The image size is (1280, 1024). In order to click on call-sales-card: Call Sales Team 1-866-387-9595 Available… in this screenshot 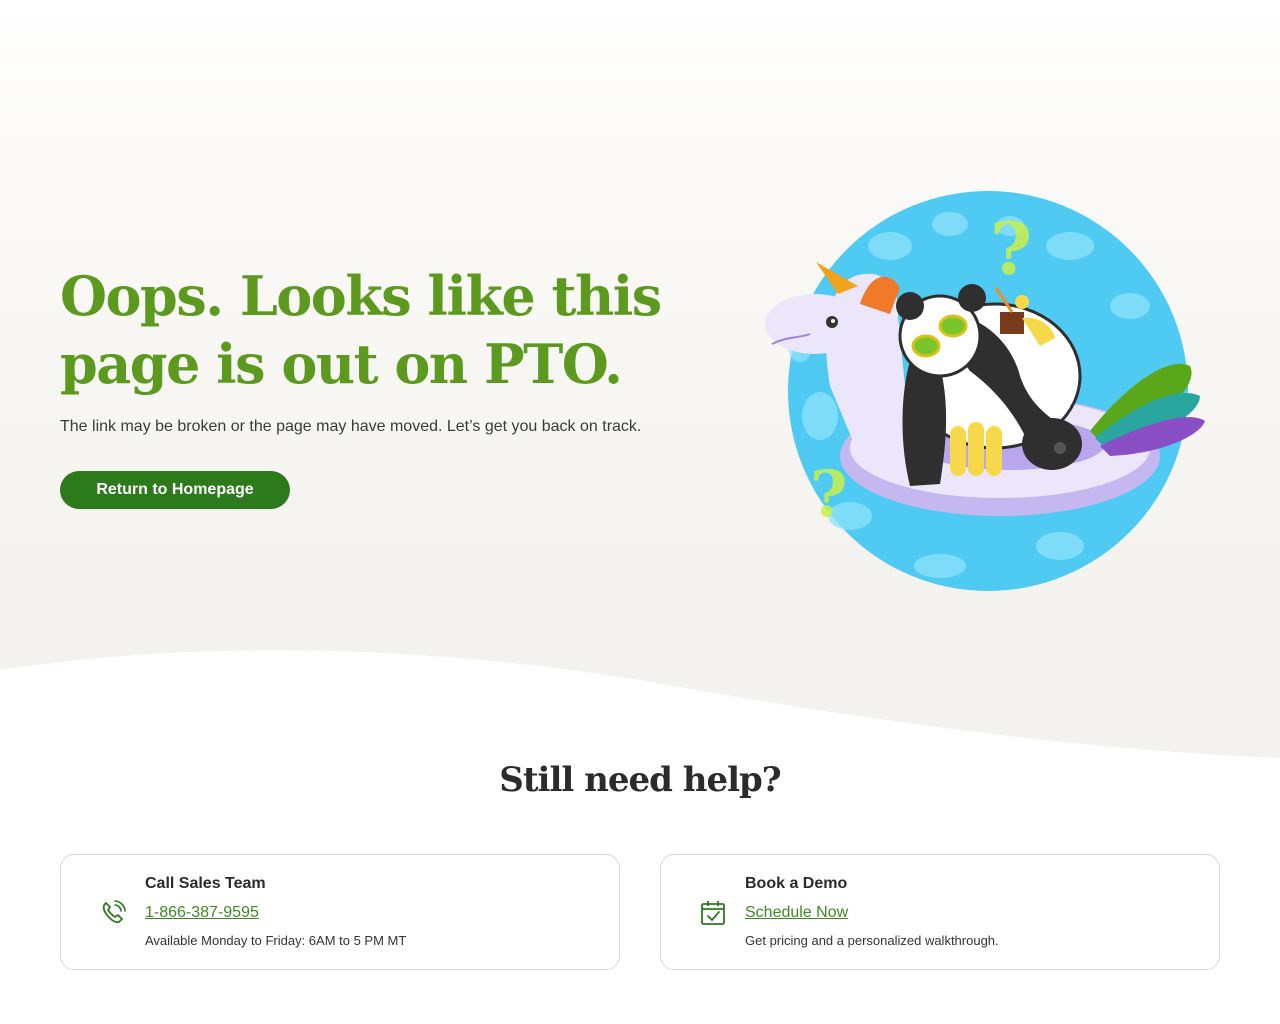, I will do `click(340, 912)`.